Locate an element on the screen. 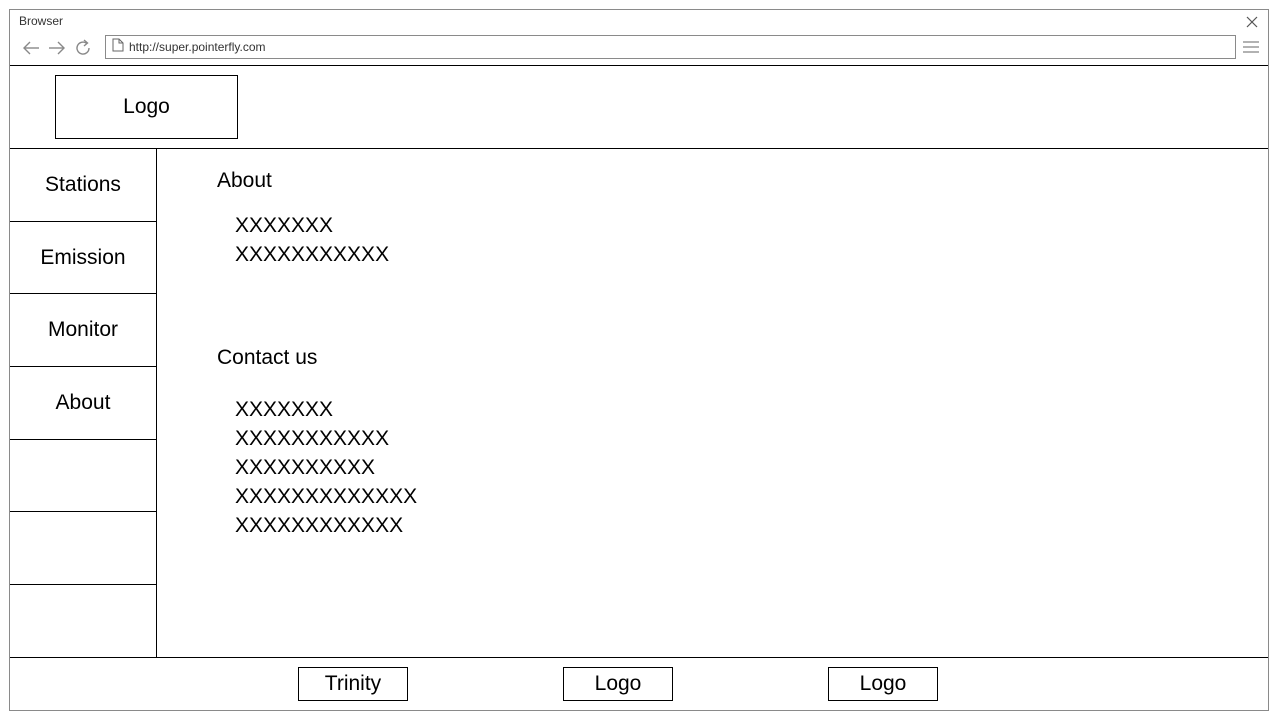 Image resolution: width=1280 pixels, height=720 pixels. sidebar-item-stations: Stations is located at coordinates (83, 185).